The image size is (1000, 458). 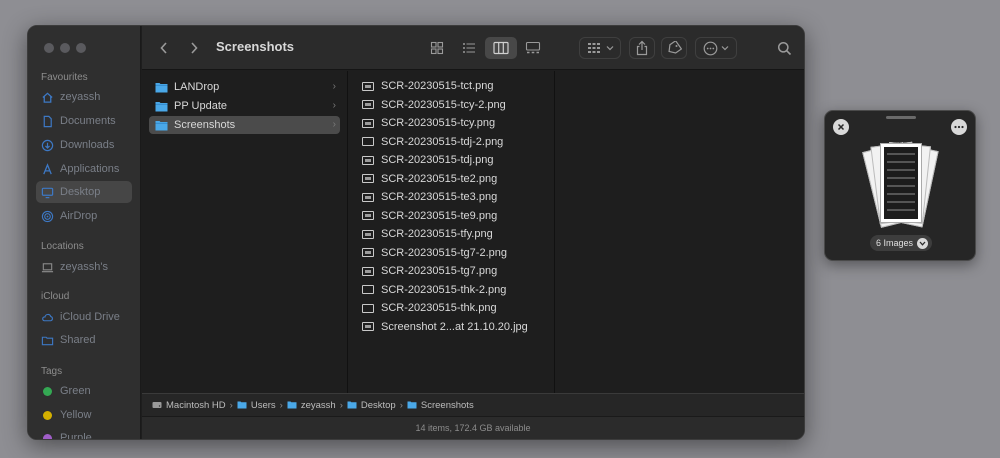 I want to click on view-mode-selector, so click(x=485, y=48).